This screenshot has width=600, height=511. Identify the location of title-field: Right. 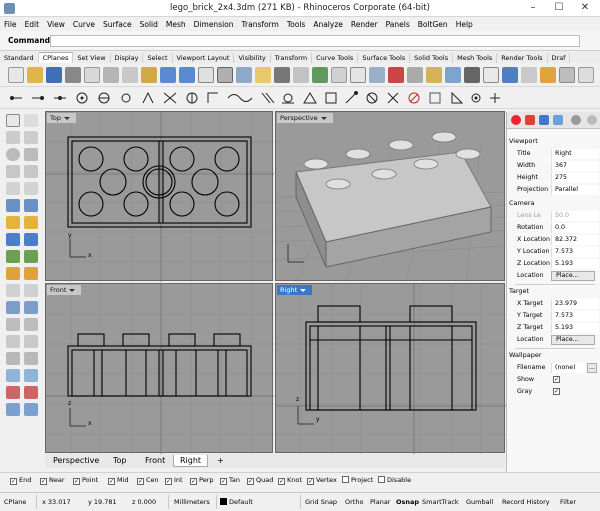
(575, 154).